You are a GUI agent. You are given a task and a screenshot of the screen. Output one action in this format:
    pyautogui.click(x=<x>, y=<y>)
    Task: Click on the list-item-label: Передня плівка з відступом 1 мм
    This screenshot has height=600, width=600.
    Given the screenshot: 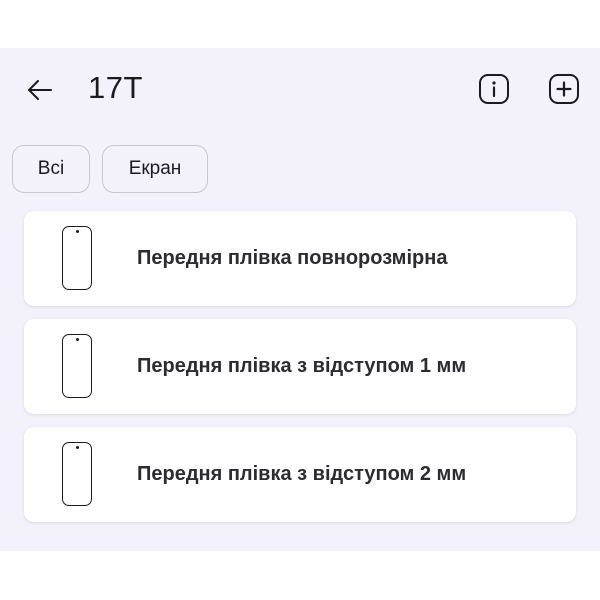 What is the action you would take?
    pyautogui.click(x=302, y=366)
    